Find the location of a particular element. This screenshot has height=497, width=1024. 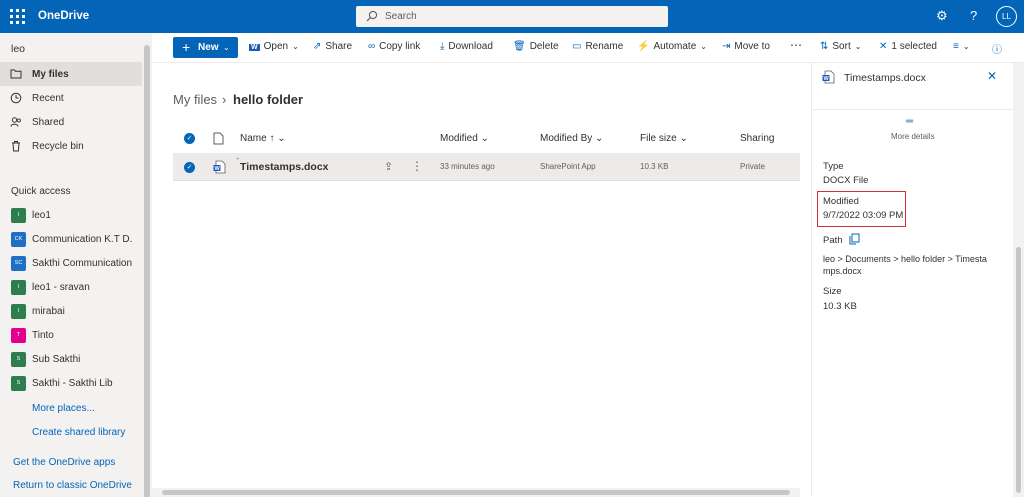

help-icon: ? is located at coordinates (973, 15).